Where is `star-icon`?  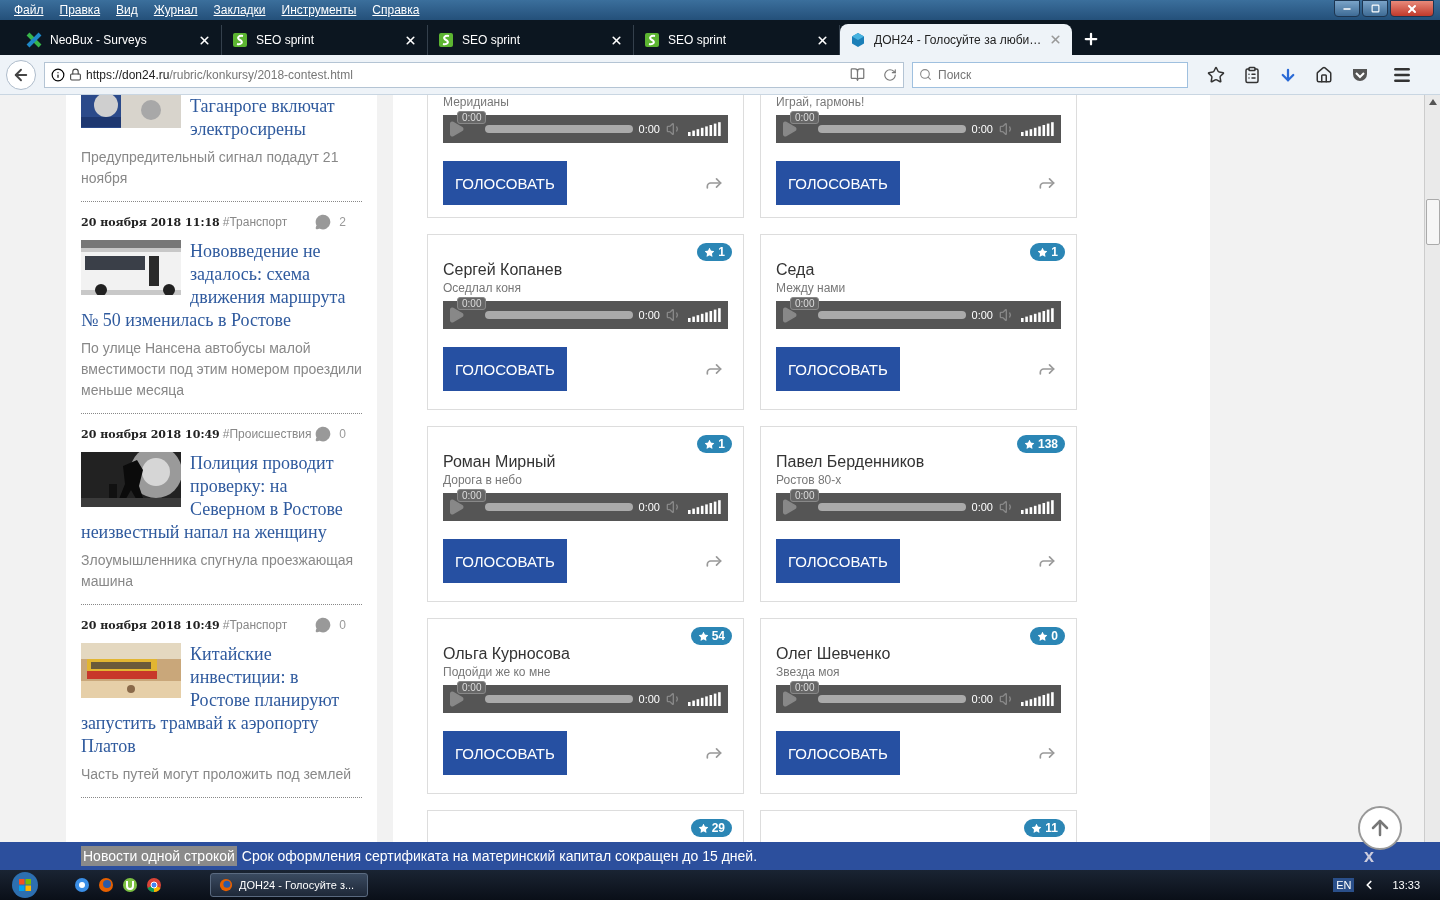 star-icon is located at coordinates (1216, 74).